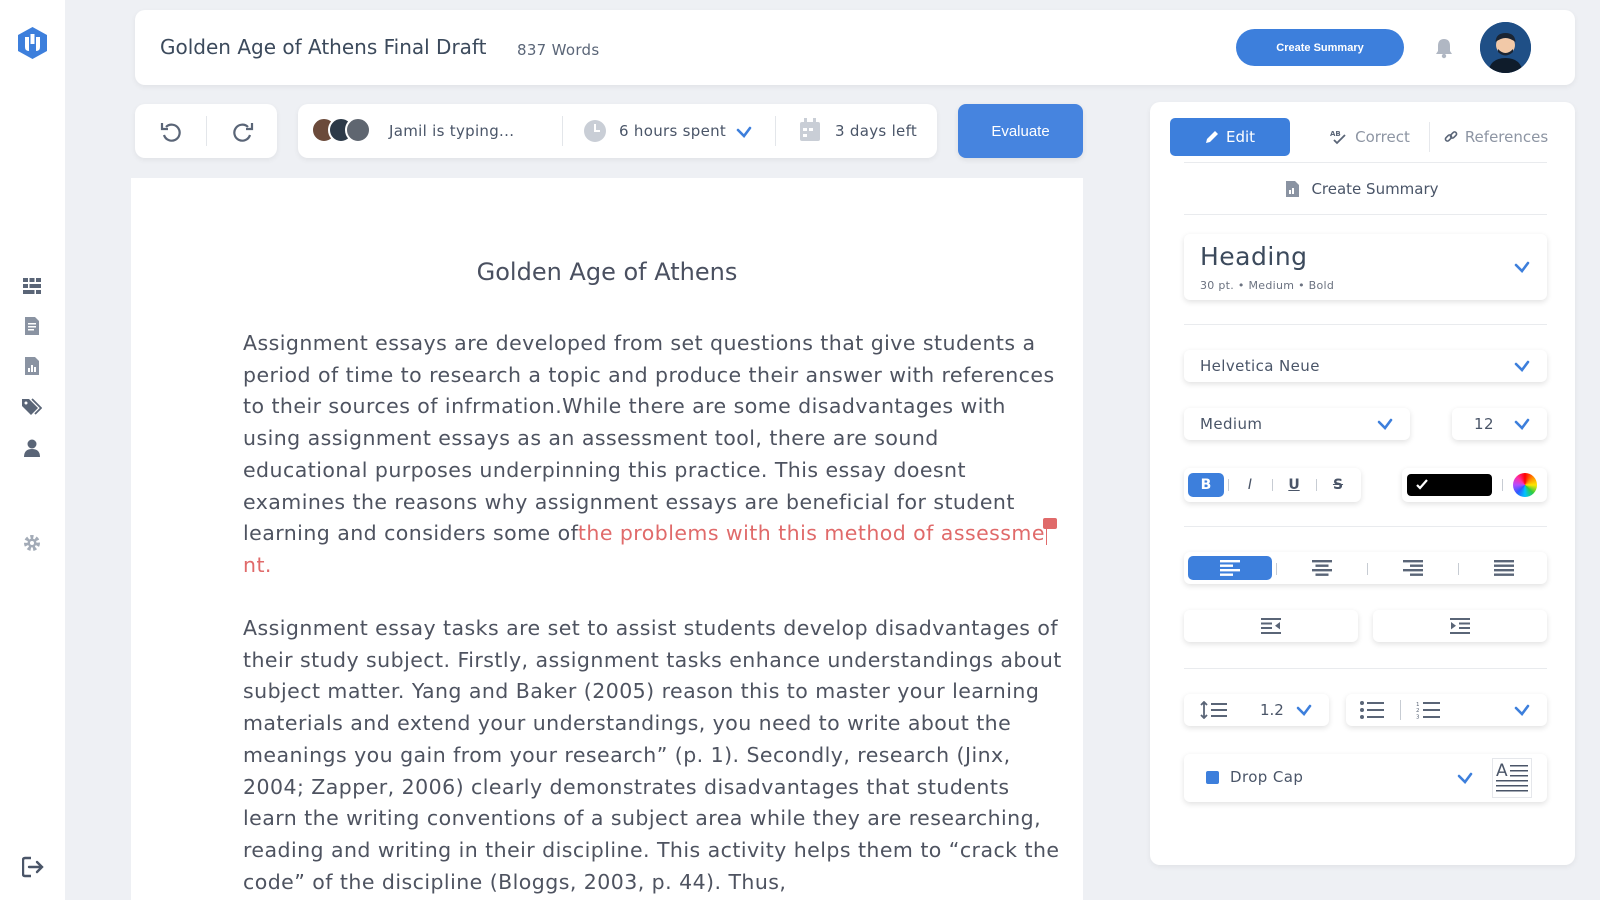 This screenshot has height=900, width=1600. I want to click on align-right-icon, so click(1413, 568).